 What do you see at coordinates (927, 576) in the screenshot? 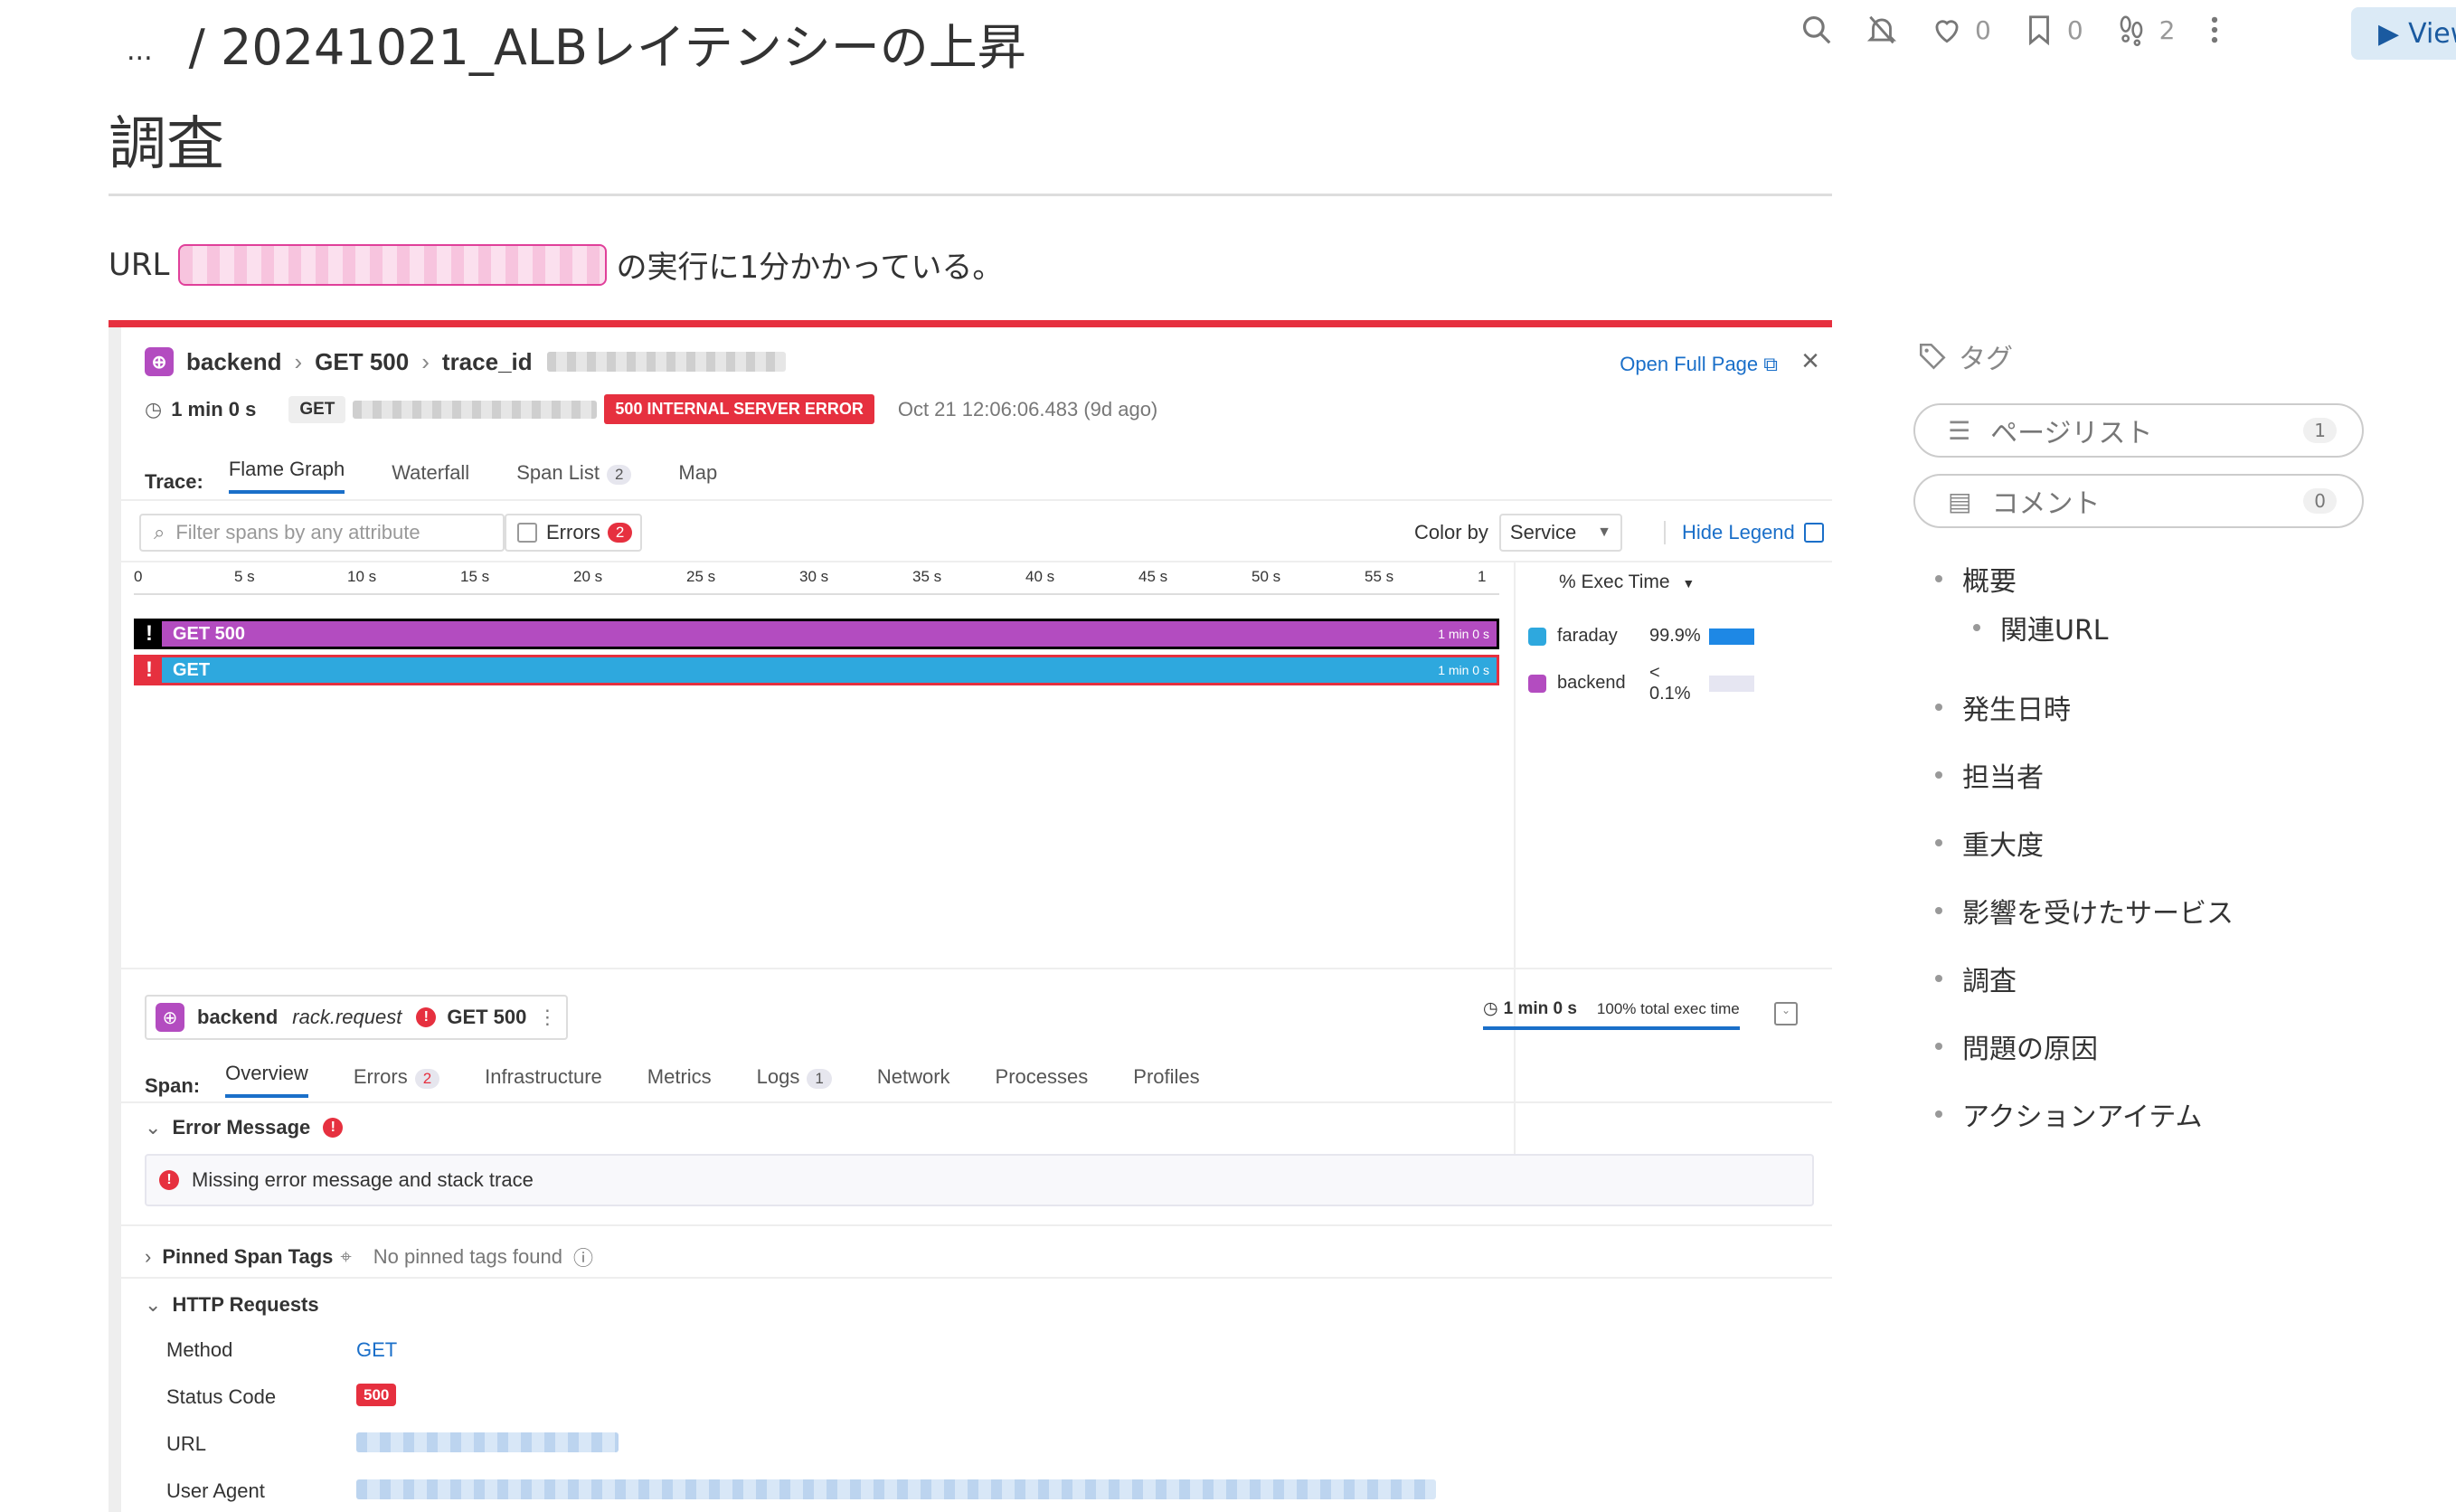
I see `axis-tick-label: 35 s` at bounding box center [927, 576].